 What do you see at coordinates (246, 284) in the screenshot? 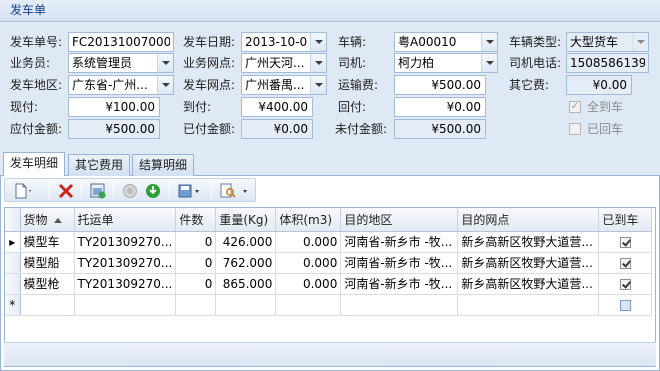
I see `cell-weight: 865.000` at bounding box center [246, 284].